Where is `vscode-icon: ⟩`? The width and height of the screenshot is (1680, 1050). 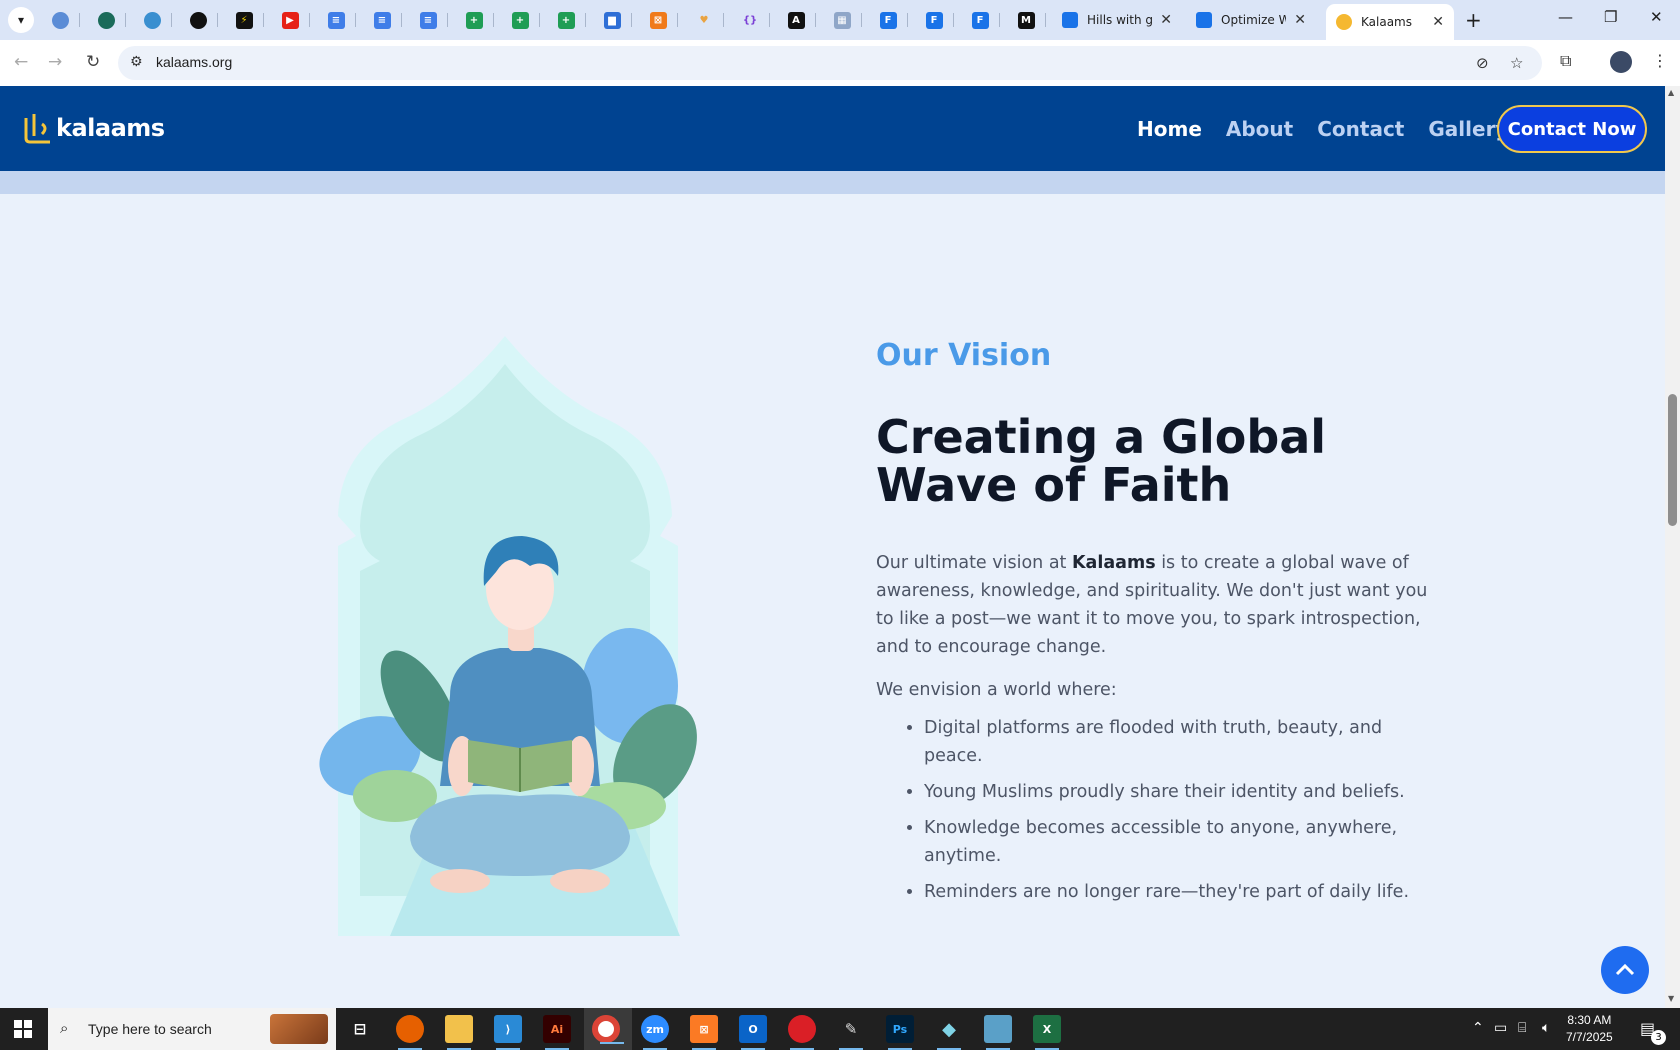
vscode-icon: ⟩ is located at coordinates (508, 1032).